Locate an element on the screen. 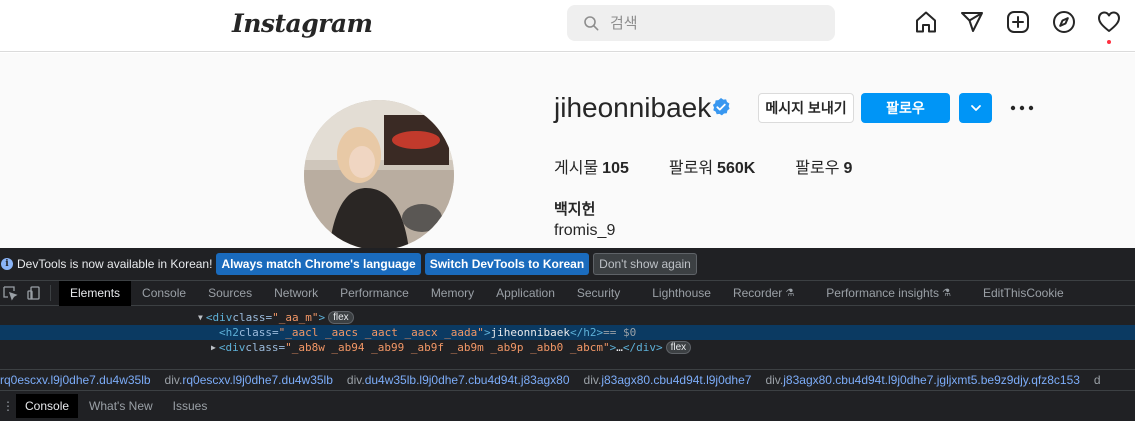 This screenshot has height=421, width=1135. more-options-button is located at coordinates (1022, 108).